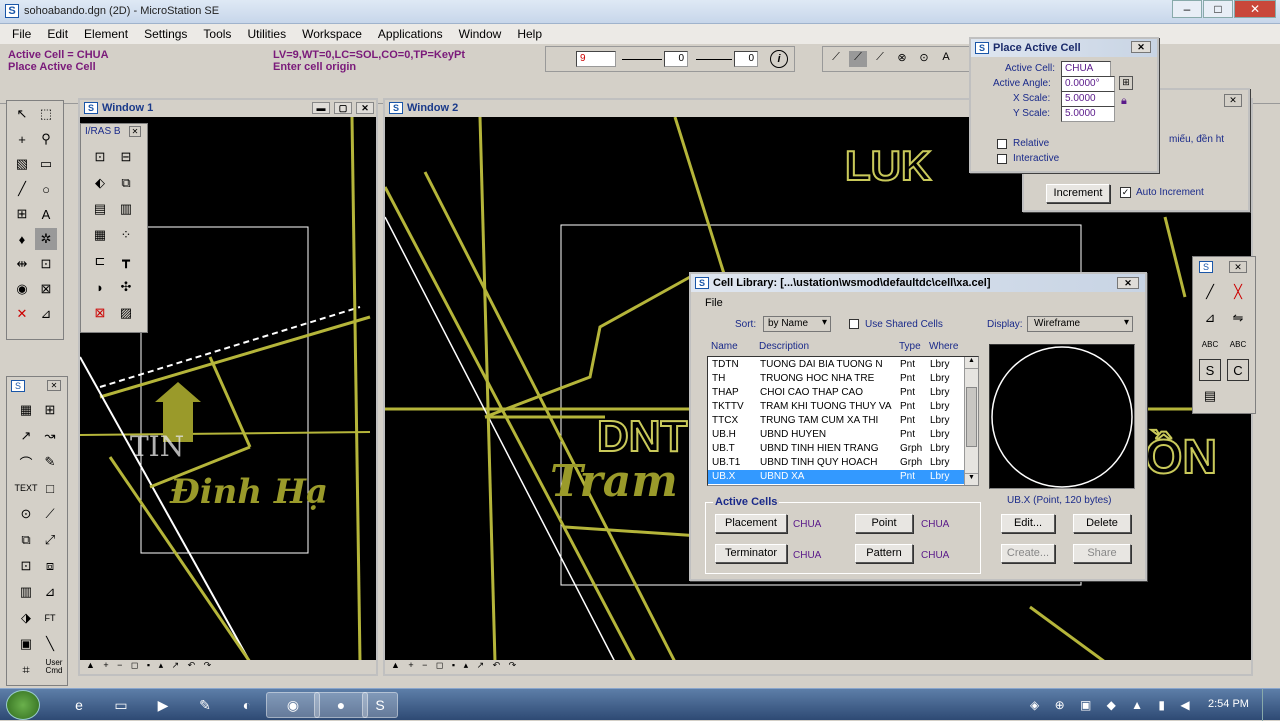 Image resolution: width=1280 pixels, height=721 pixels. What do you see at coordinates (880, 59) in the screenshot?
I see `snap-center-icon: ⟋` at bounding box center [880, 59].